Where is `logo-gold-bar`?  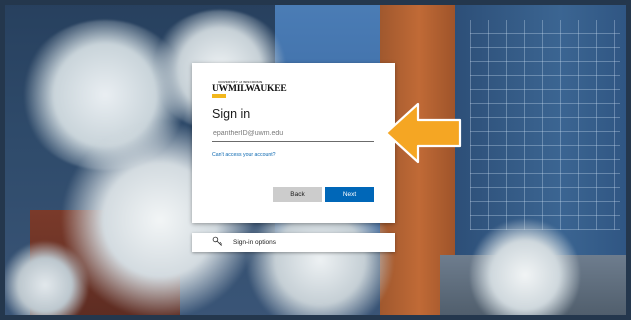 logo-gold-bar is located at coordinates (219, 96).